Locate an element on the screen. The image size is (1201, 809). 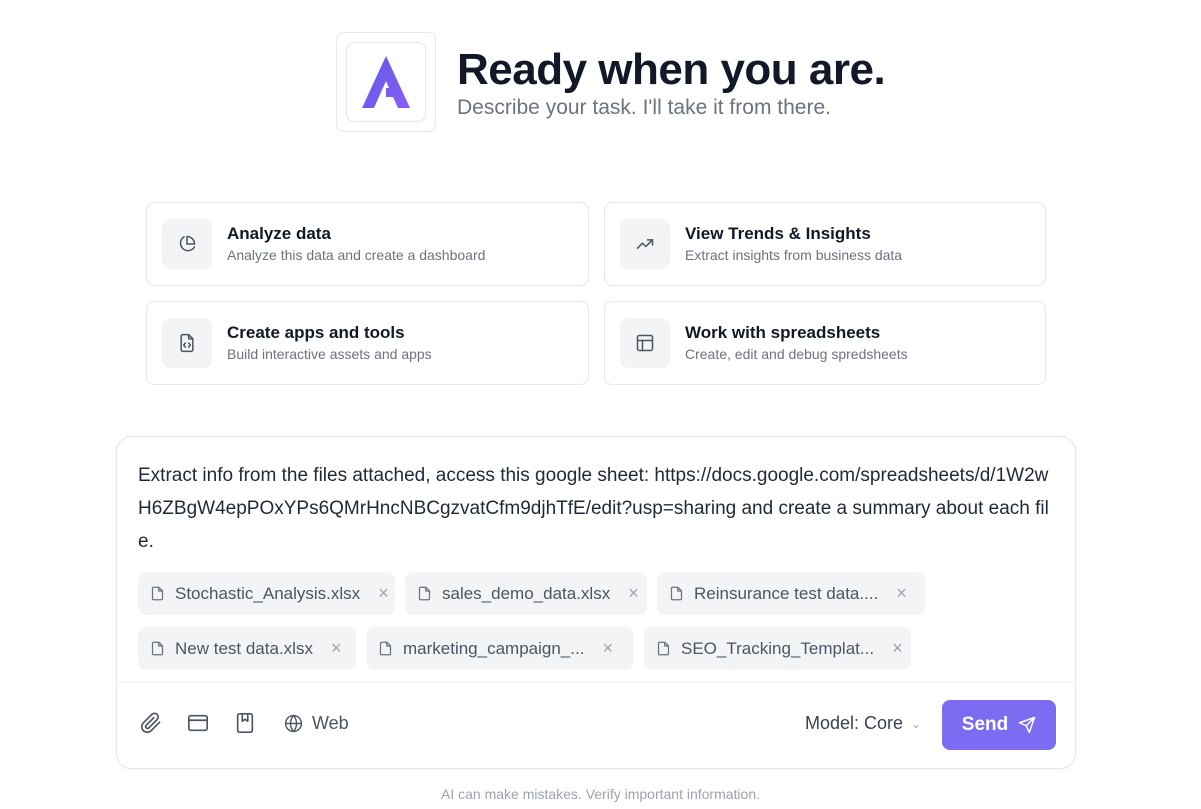
brand-logo is located at coordinates (386, 82).